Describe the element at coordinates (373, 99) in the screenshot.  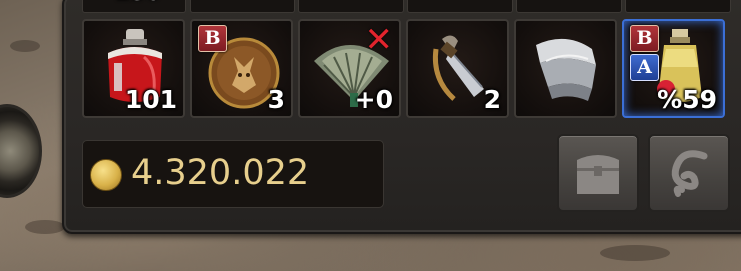
I see `slot-quantity: +0` at that location.